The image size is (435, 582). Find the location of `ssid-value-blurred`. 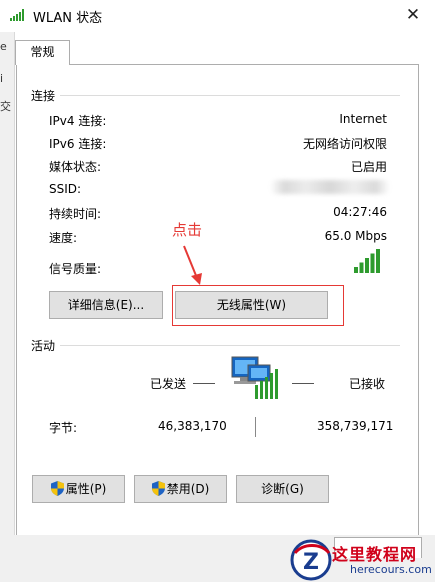

ssid-value-blurred is located at coordinates (330, 187).